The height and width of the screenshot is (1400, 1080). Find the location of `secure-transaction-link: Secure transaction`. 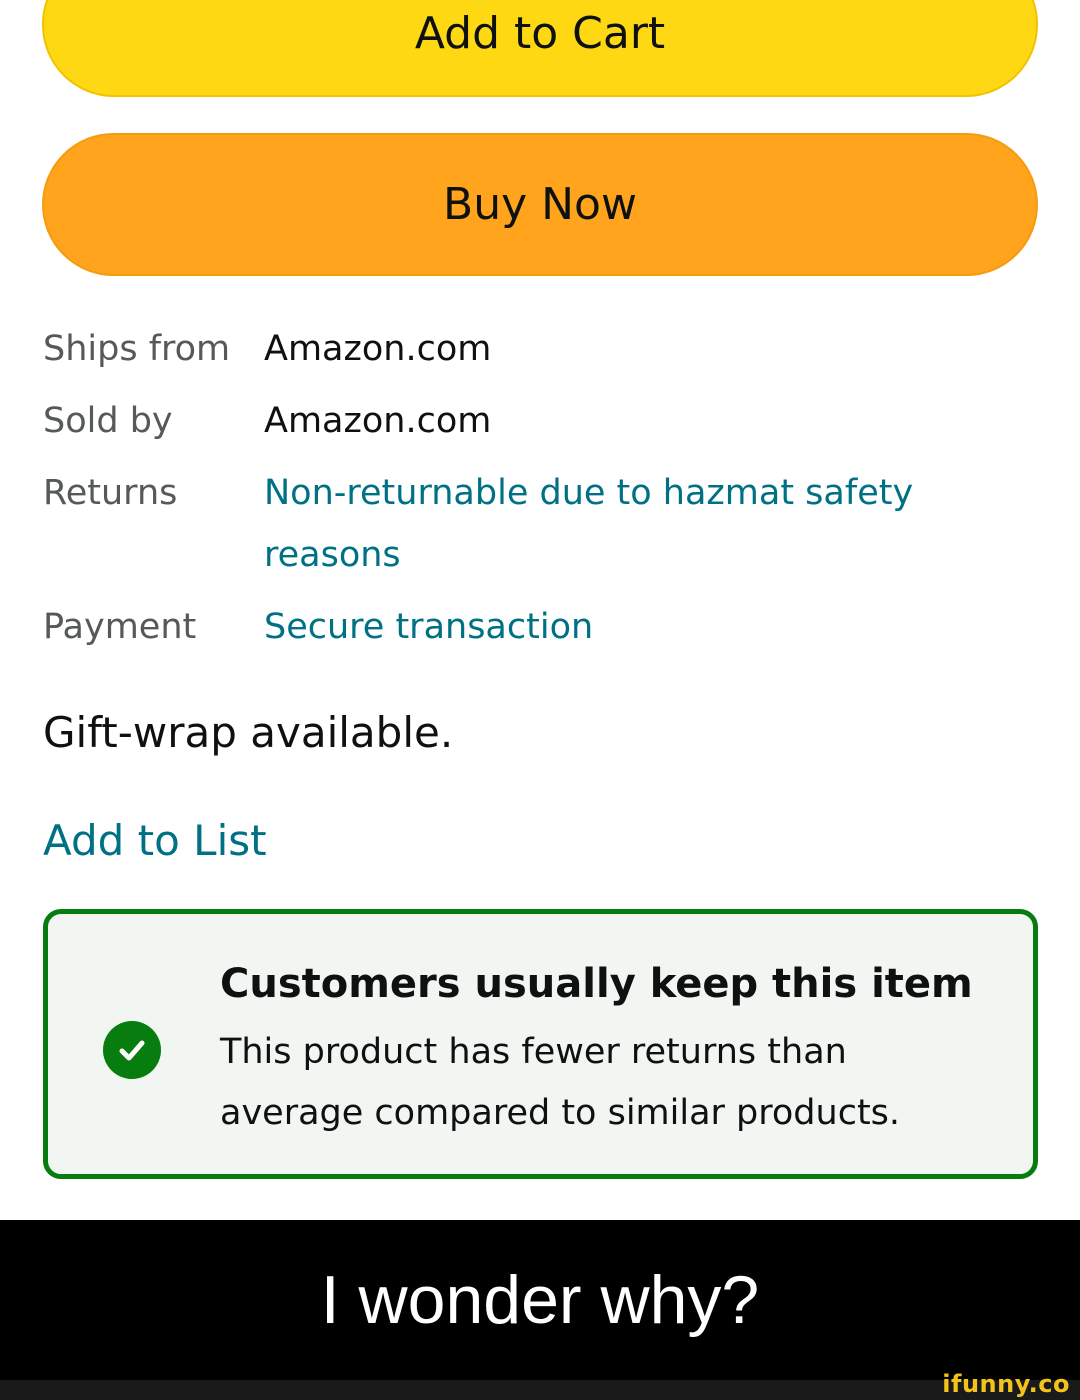

secure-transaction-link: Secure transaction is located at coordinates (614, 627).